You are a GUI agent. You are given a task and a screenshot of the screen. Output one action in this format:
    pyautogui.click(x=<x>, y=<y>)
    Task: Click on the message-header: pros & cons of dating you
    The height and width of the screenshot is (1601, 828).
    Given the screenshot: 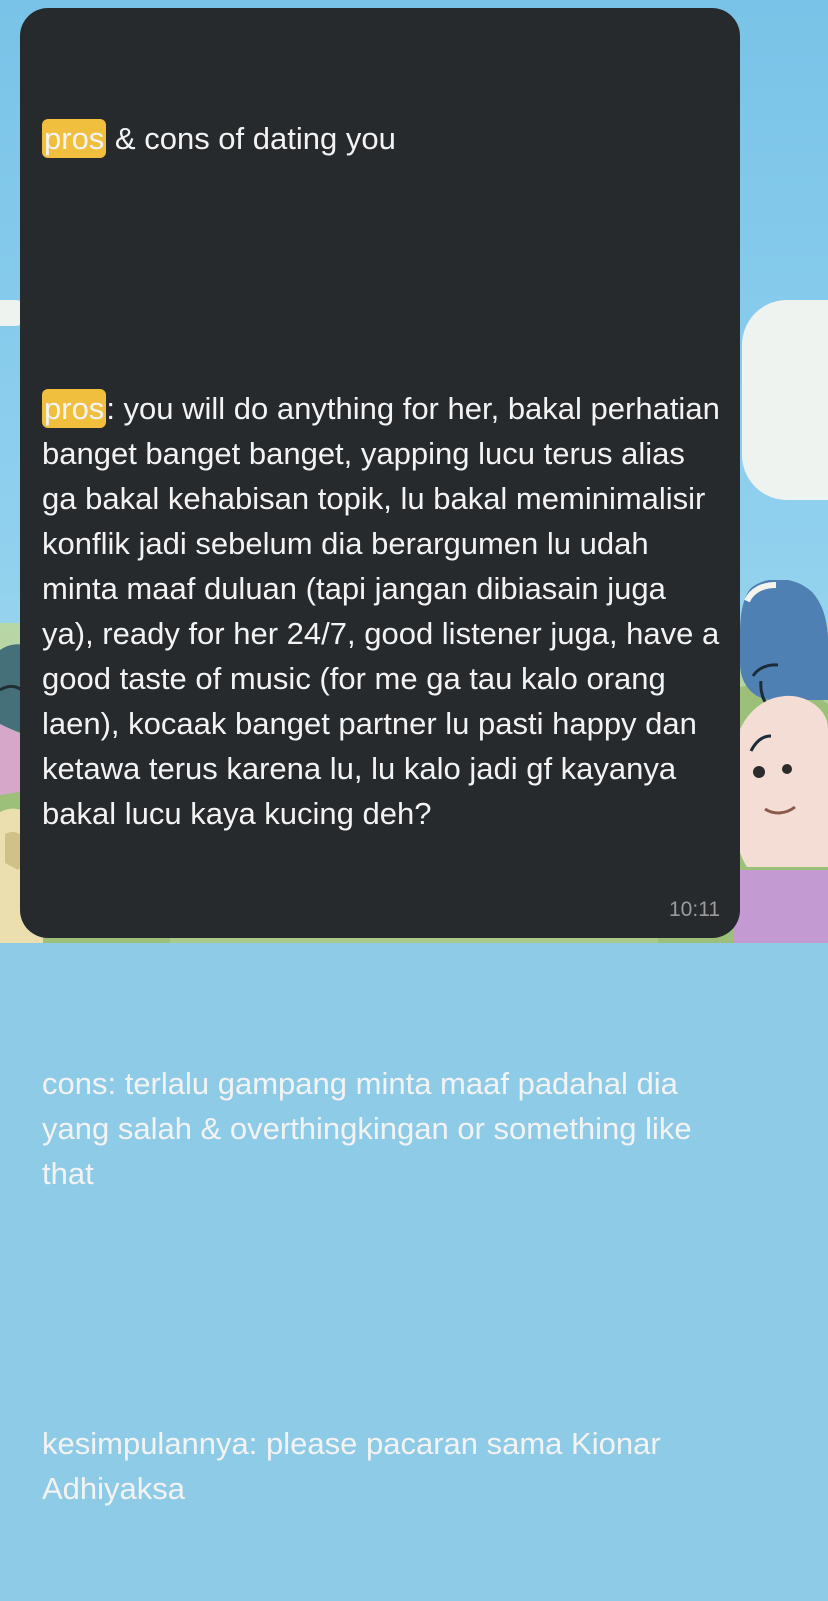 What is the action you would take?
    pyautogui.click(x=382, y=138)
    